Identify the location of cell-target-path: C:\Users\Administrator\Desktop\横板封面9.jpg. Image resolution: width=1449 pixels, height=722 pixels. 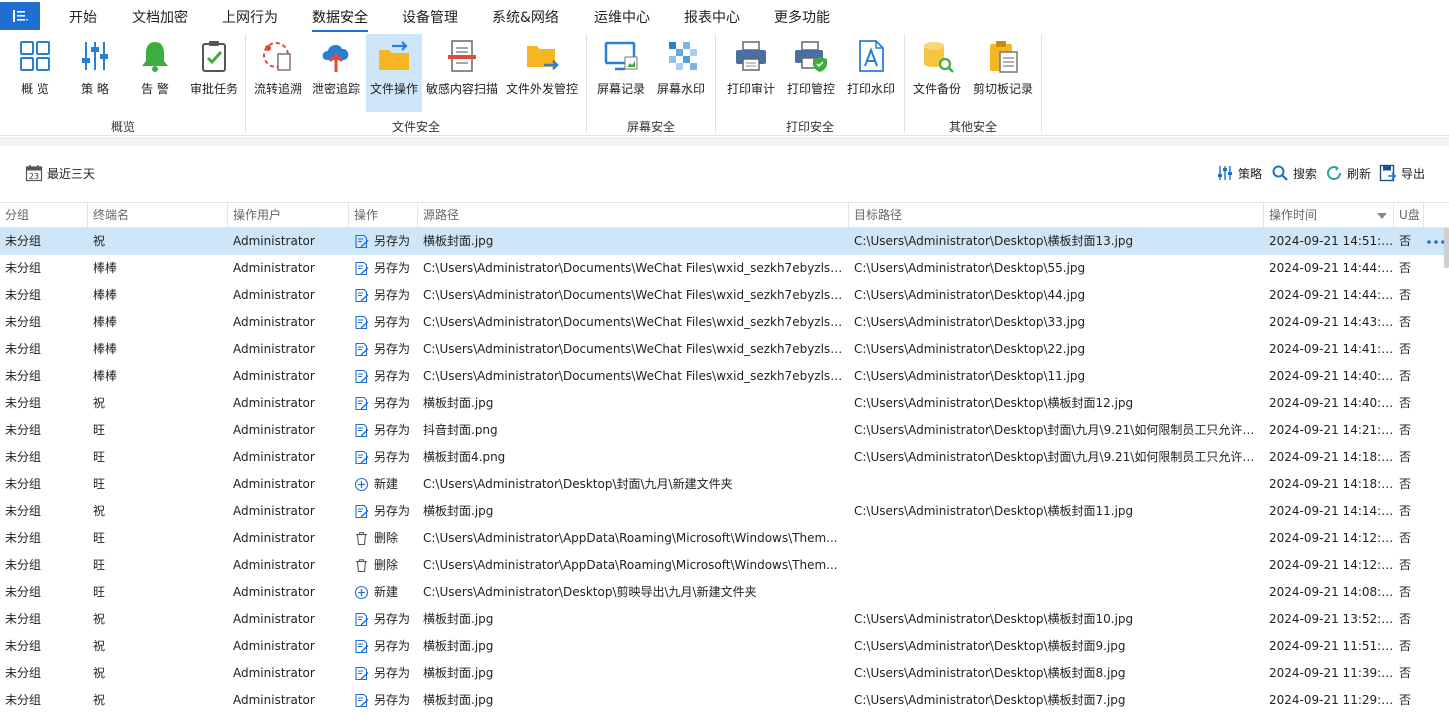
(990, 646).